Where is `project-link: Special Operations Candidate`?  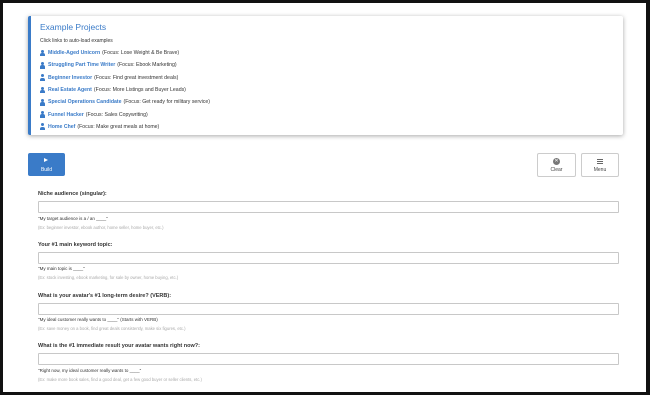
project-link: Special Operations Candidate is located at coordinates (85, 102).